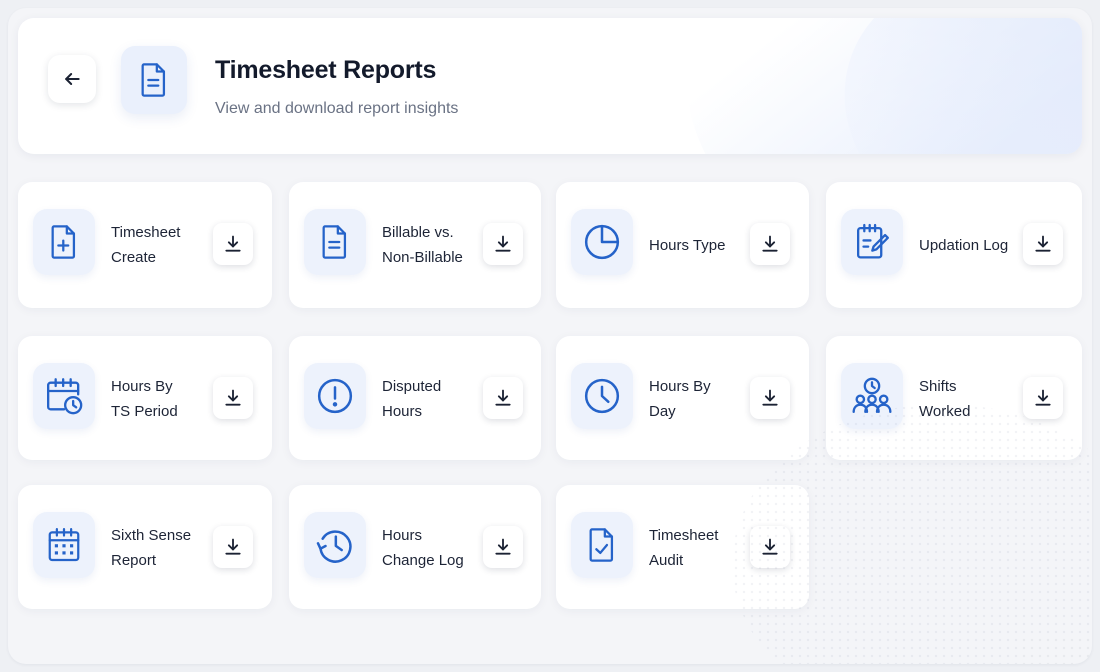  Describe the element at coordinates (412, 386) in the screenshot. I see `report-label-line1: Disputed` at that location.